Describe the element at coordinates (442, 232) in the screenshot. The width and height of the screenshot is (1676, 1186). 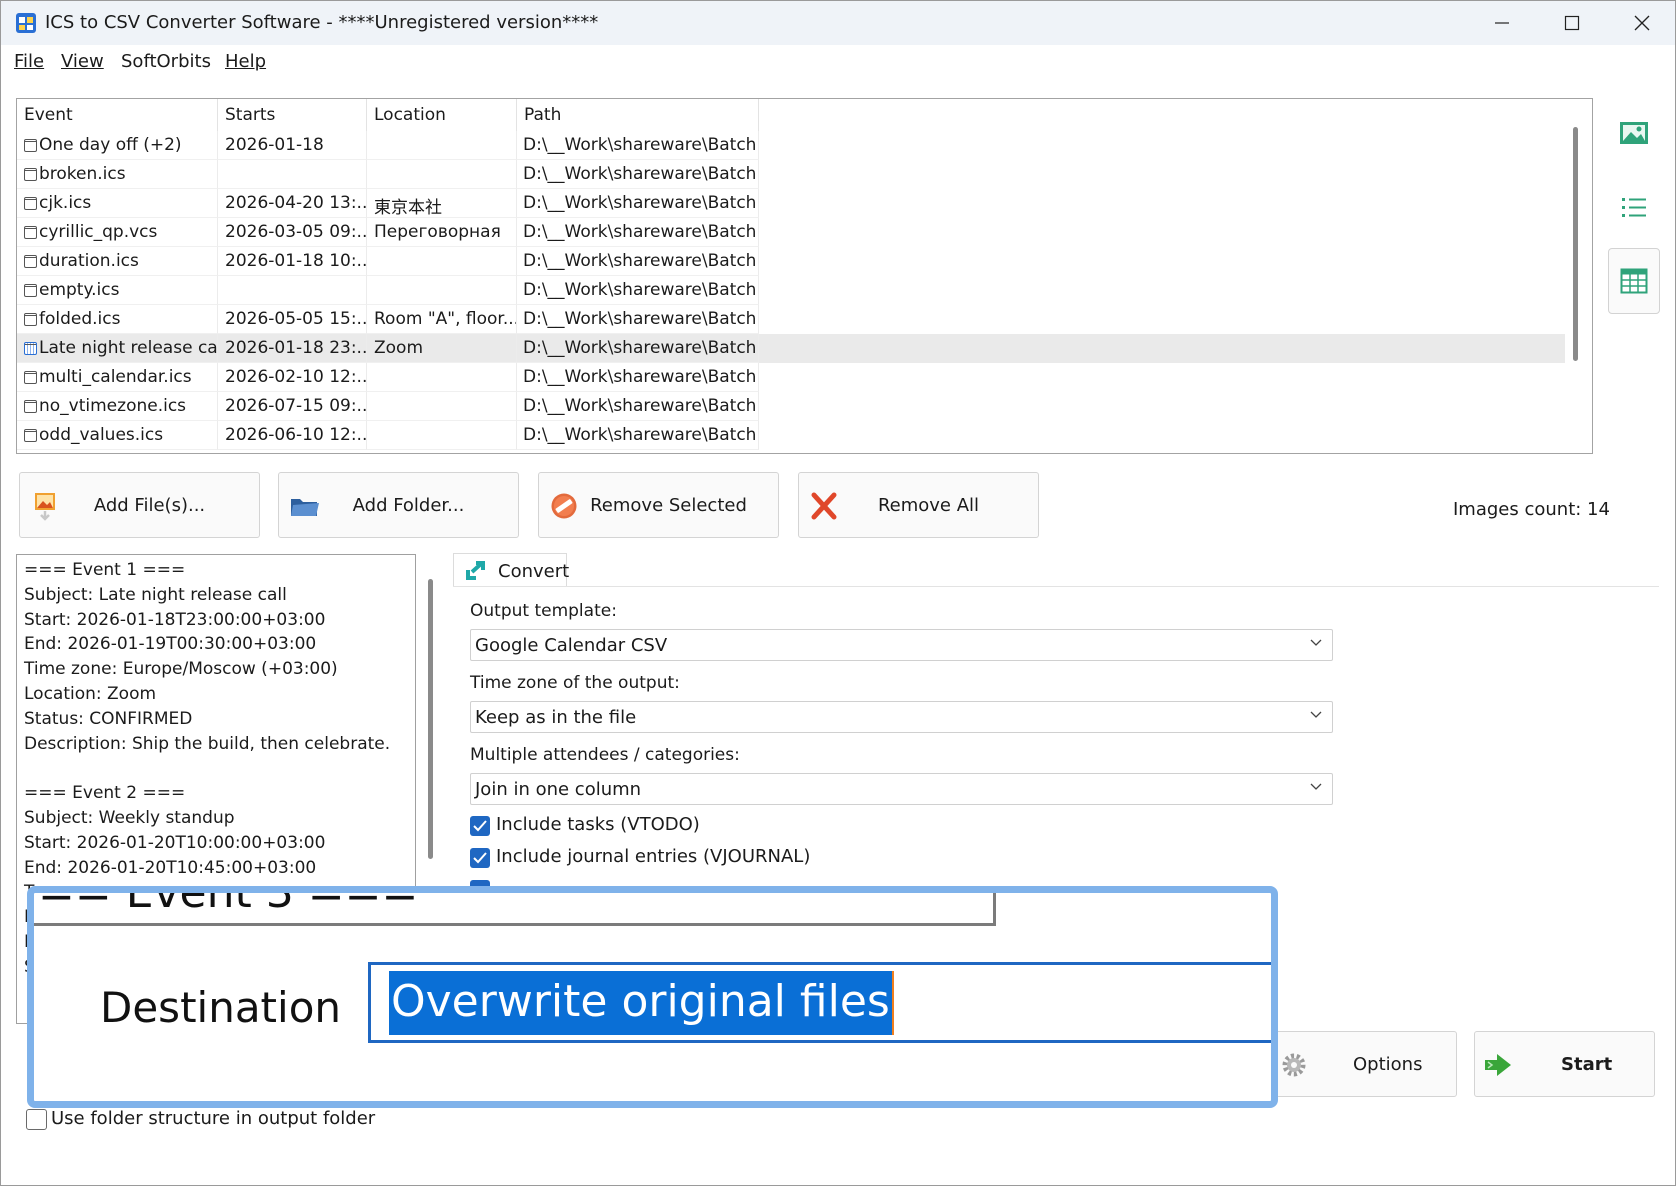
I see `cell-location: Переговорная` at that location.